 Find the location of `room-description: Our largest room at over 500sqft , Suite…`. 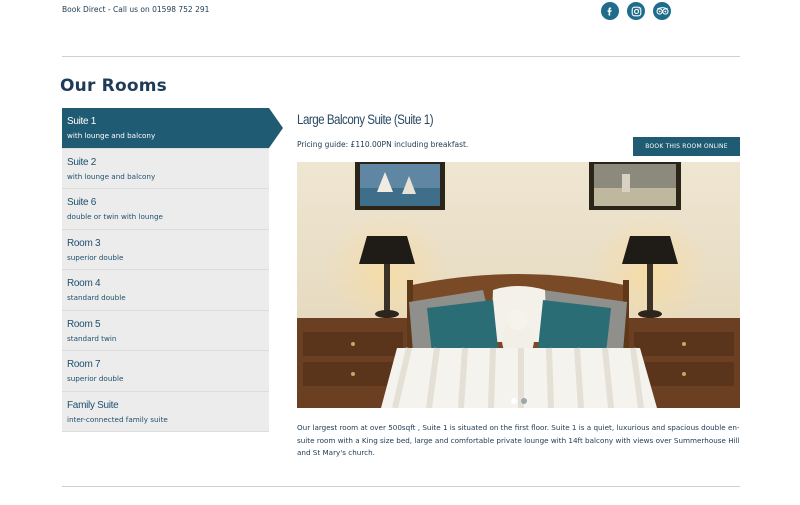

room-description: Our largest room at over 500sqft , Suite… is located at coordinates (518, 440).